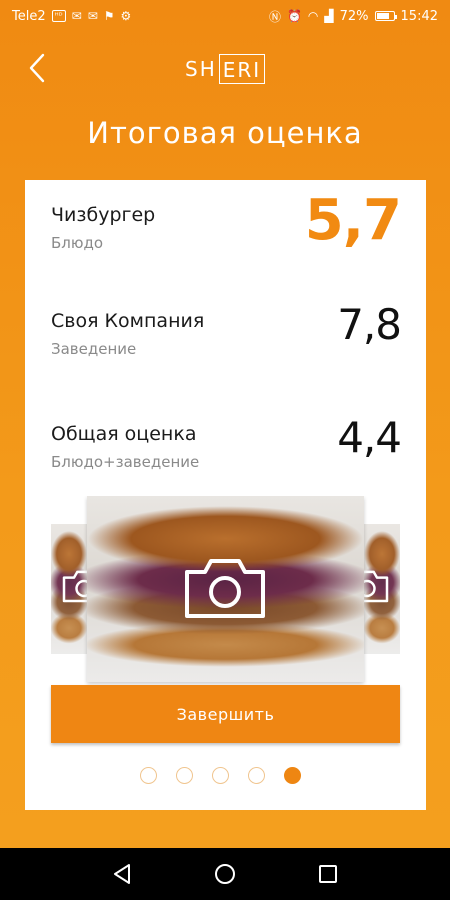 This screenshot has height=900, width=450. I want to click on page-title: Итоговая оценка, so click(225, 133).